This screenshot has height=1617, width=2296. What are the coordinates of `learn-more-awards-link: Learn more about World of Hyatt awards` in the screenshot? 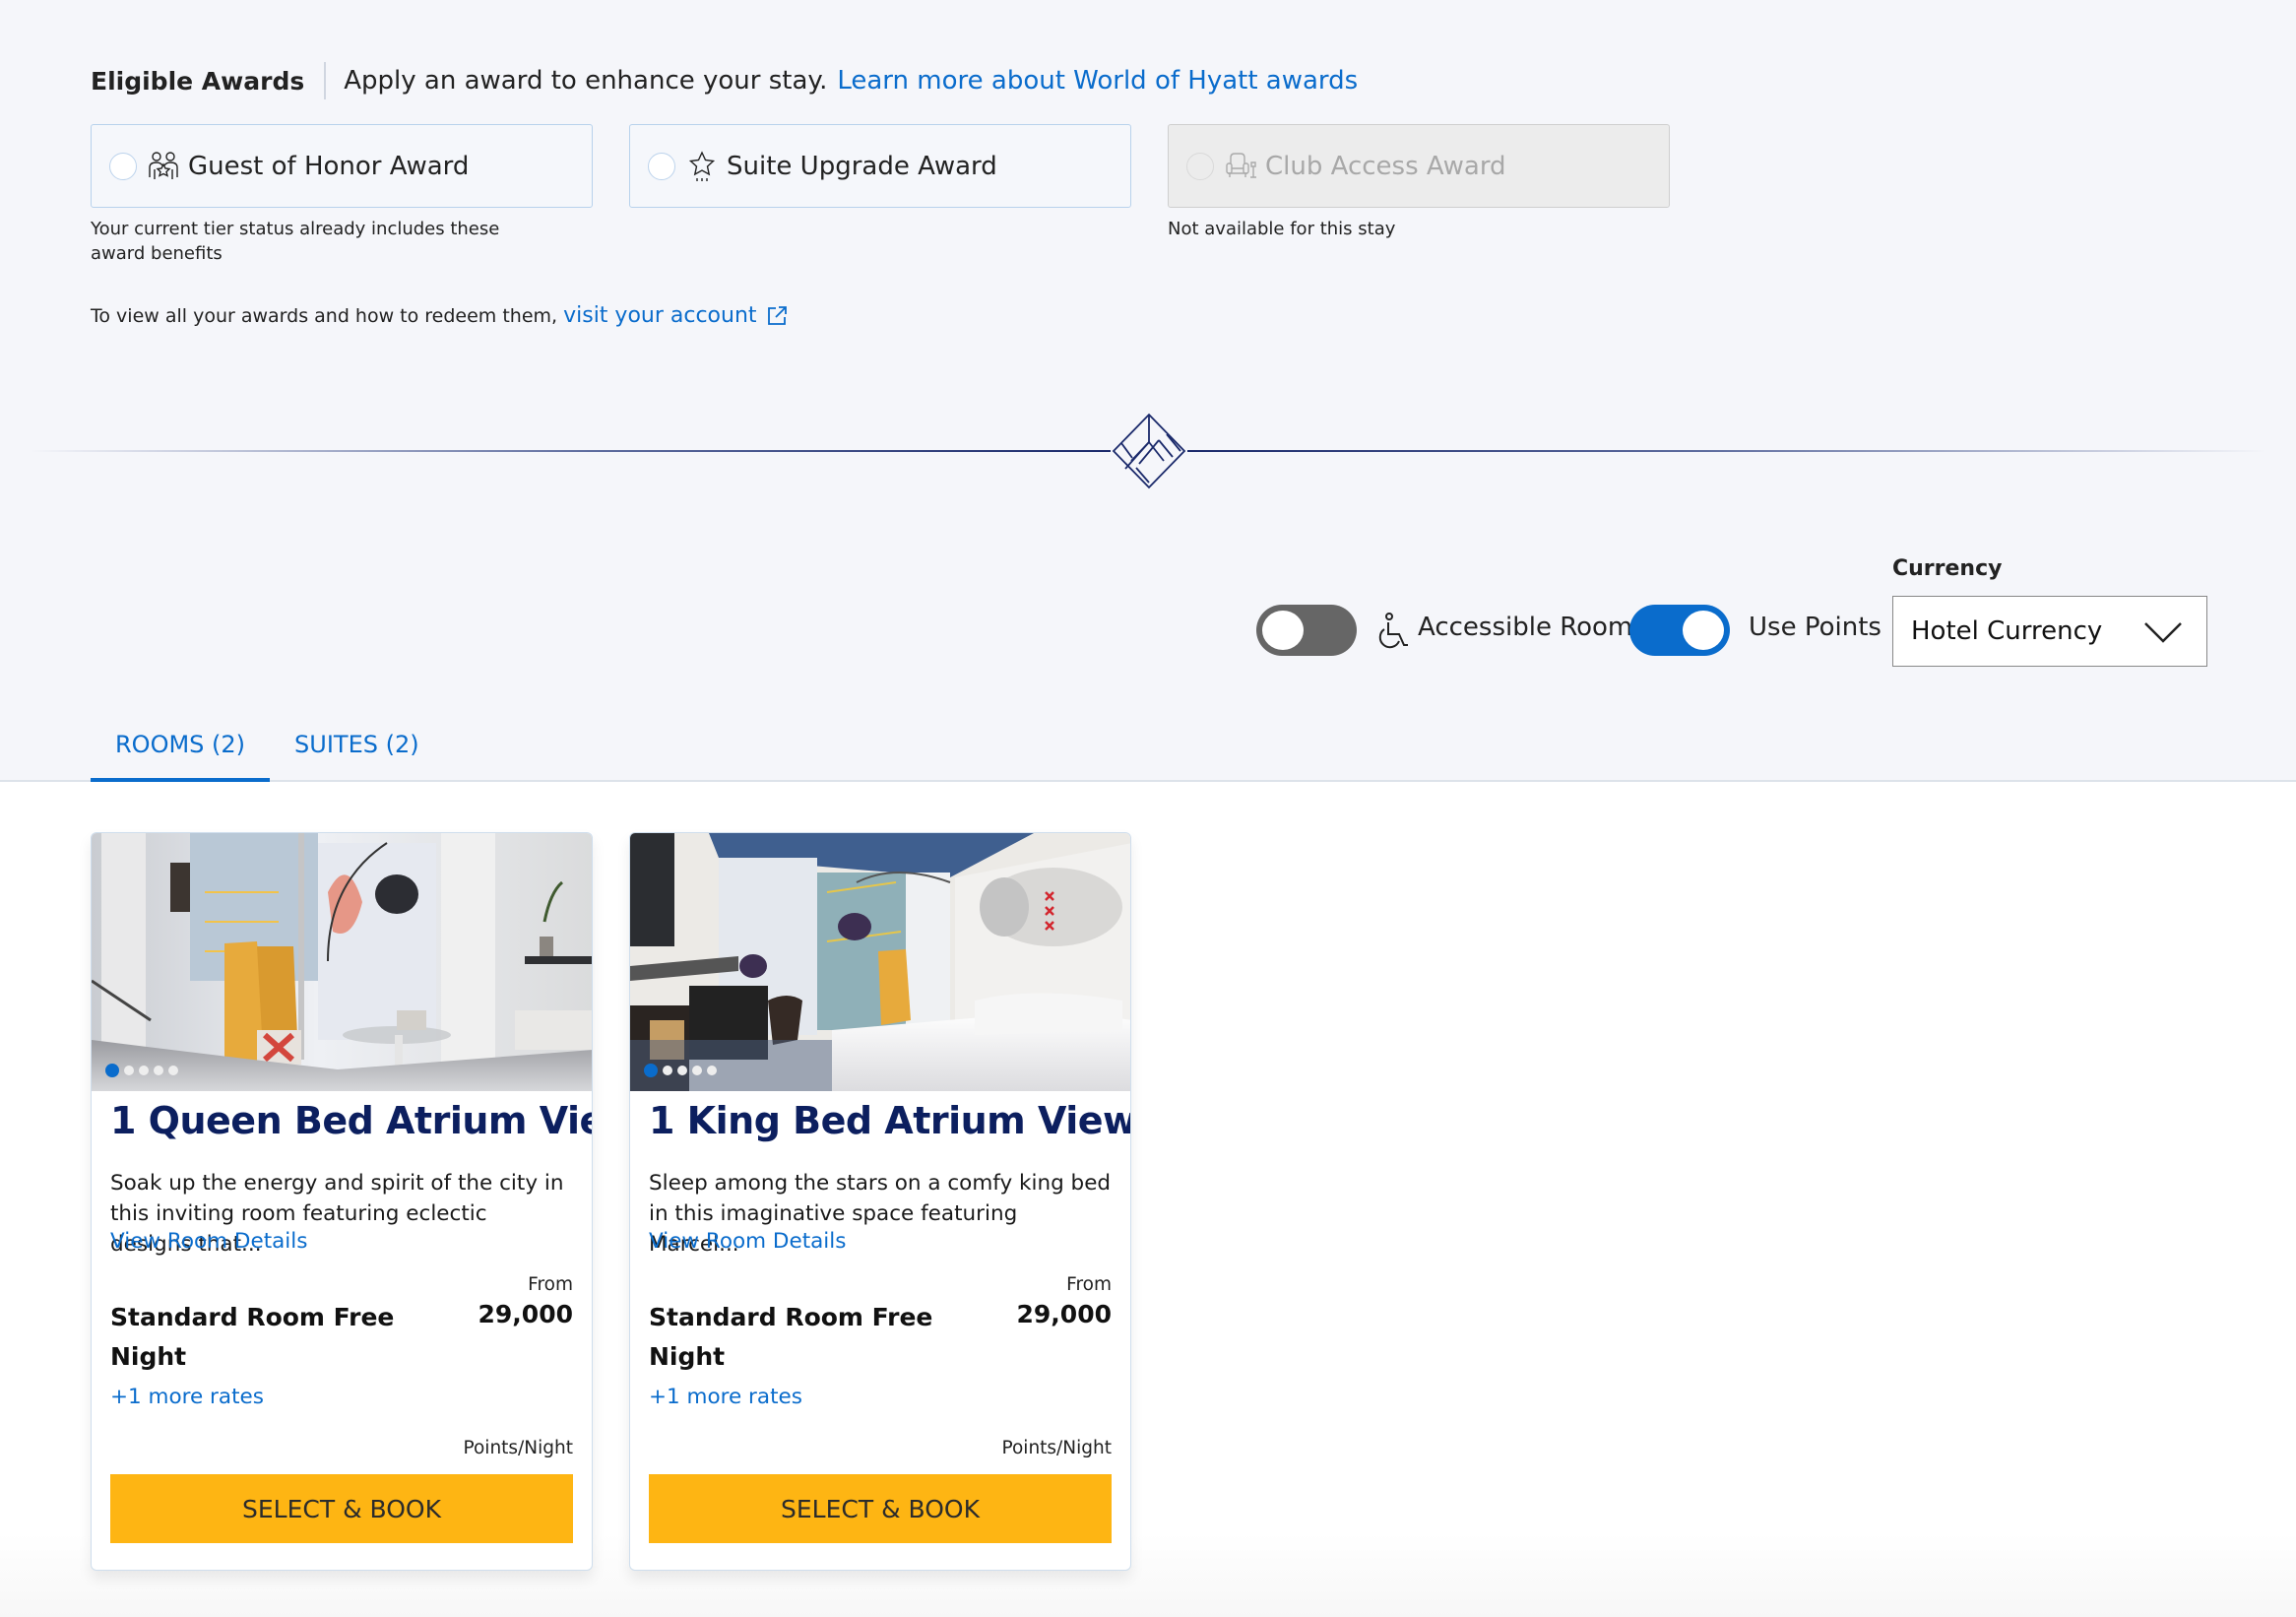 It's located at (1097, 81).